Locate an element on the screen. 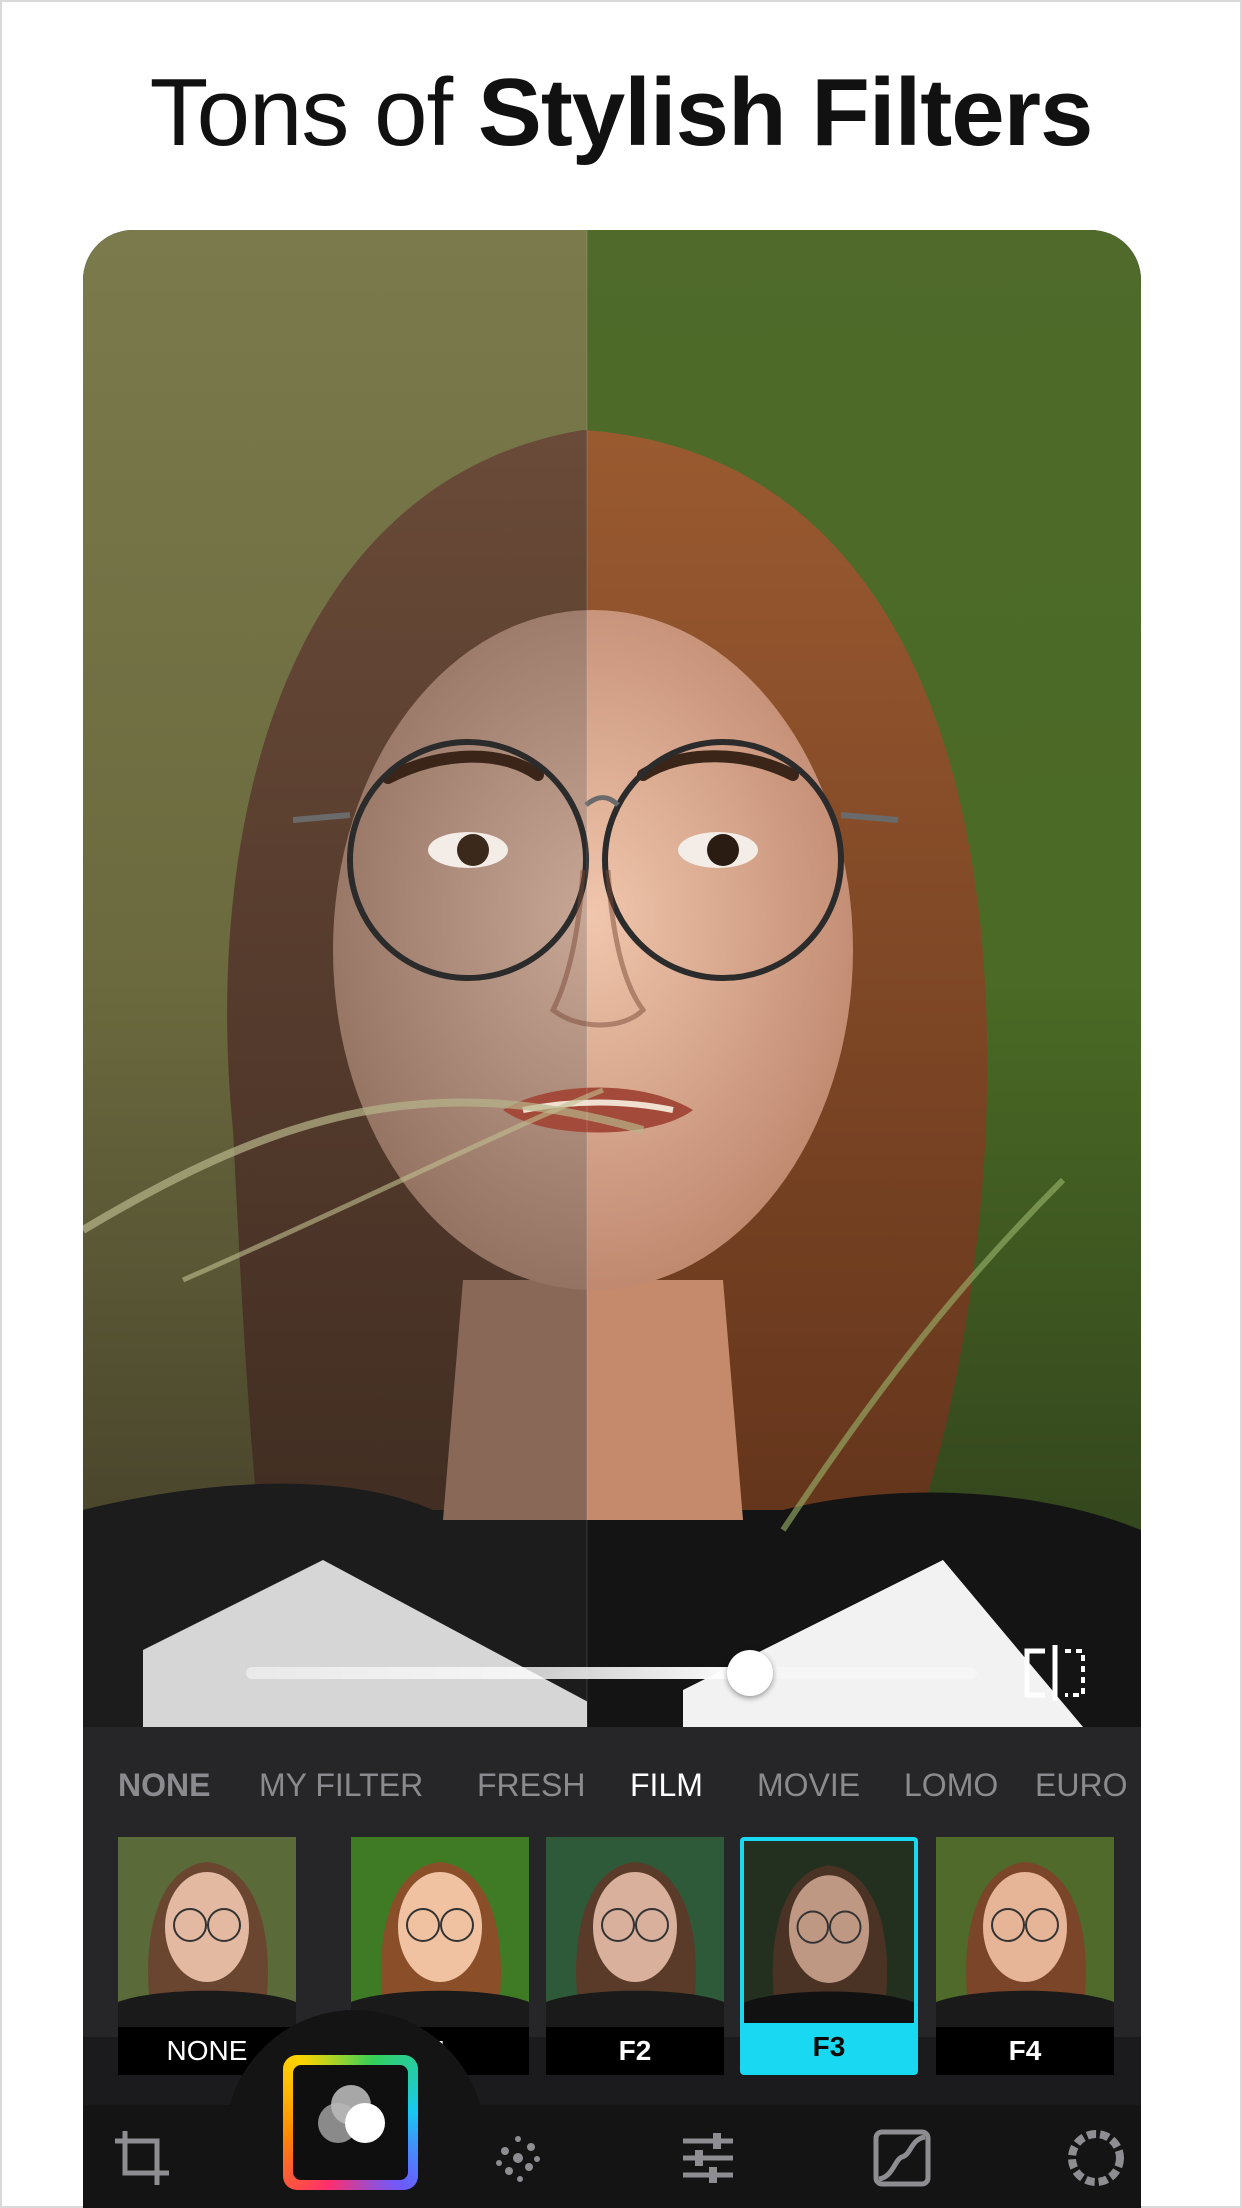  intensity-slider-track is located at coordinates (611, 1673).